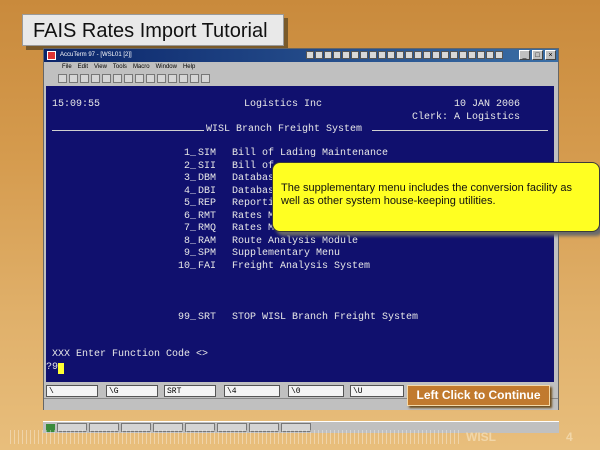 The width and height of the screenshot is (600, 450). Describe the element at coordinates (132, 391) in the screenshot. I see `function-key: \G` at that location.